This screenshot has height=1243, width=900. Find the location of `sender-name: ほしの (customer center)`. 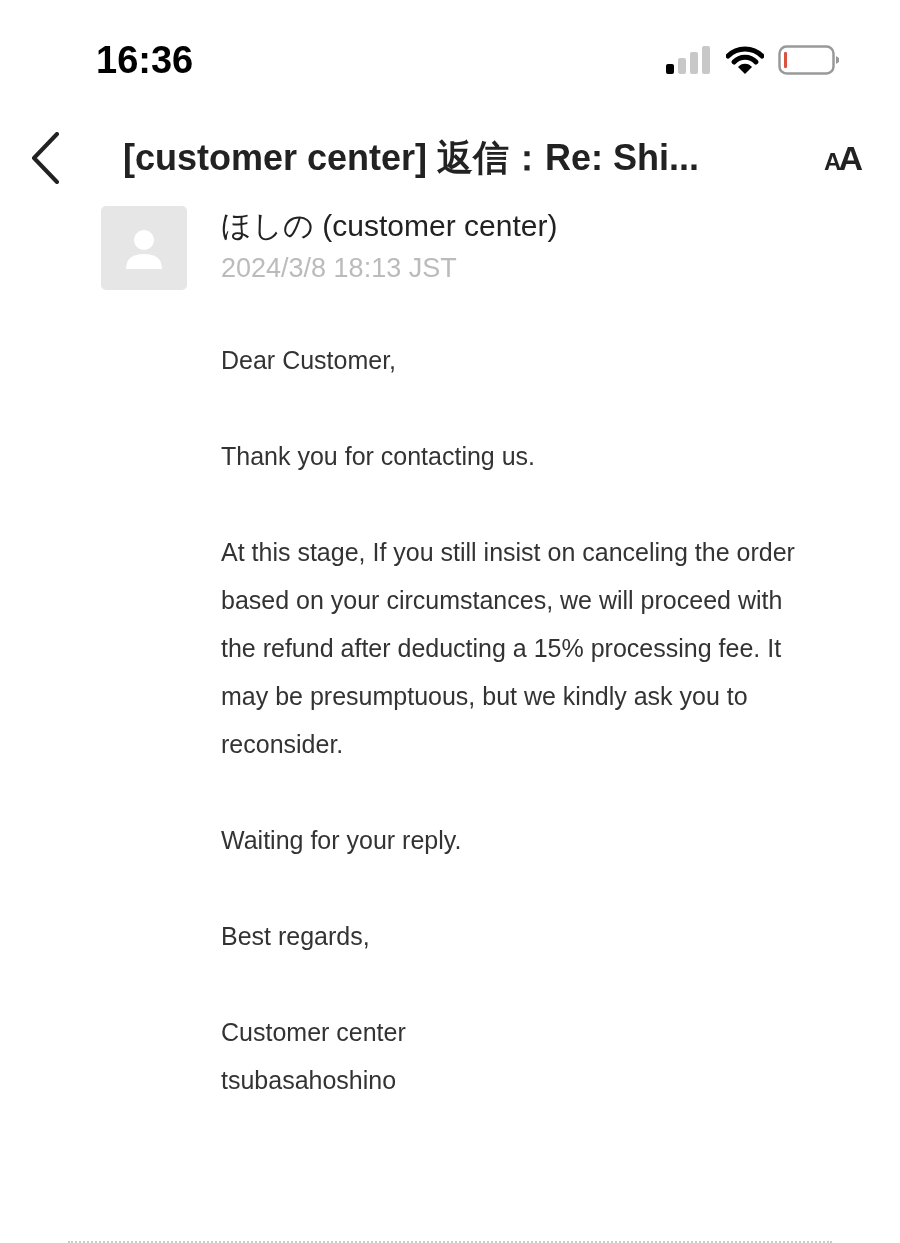

sender-name: ほしの (customer center) is located at coordinates (389, 226).